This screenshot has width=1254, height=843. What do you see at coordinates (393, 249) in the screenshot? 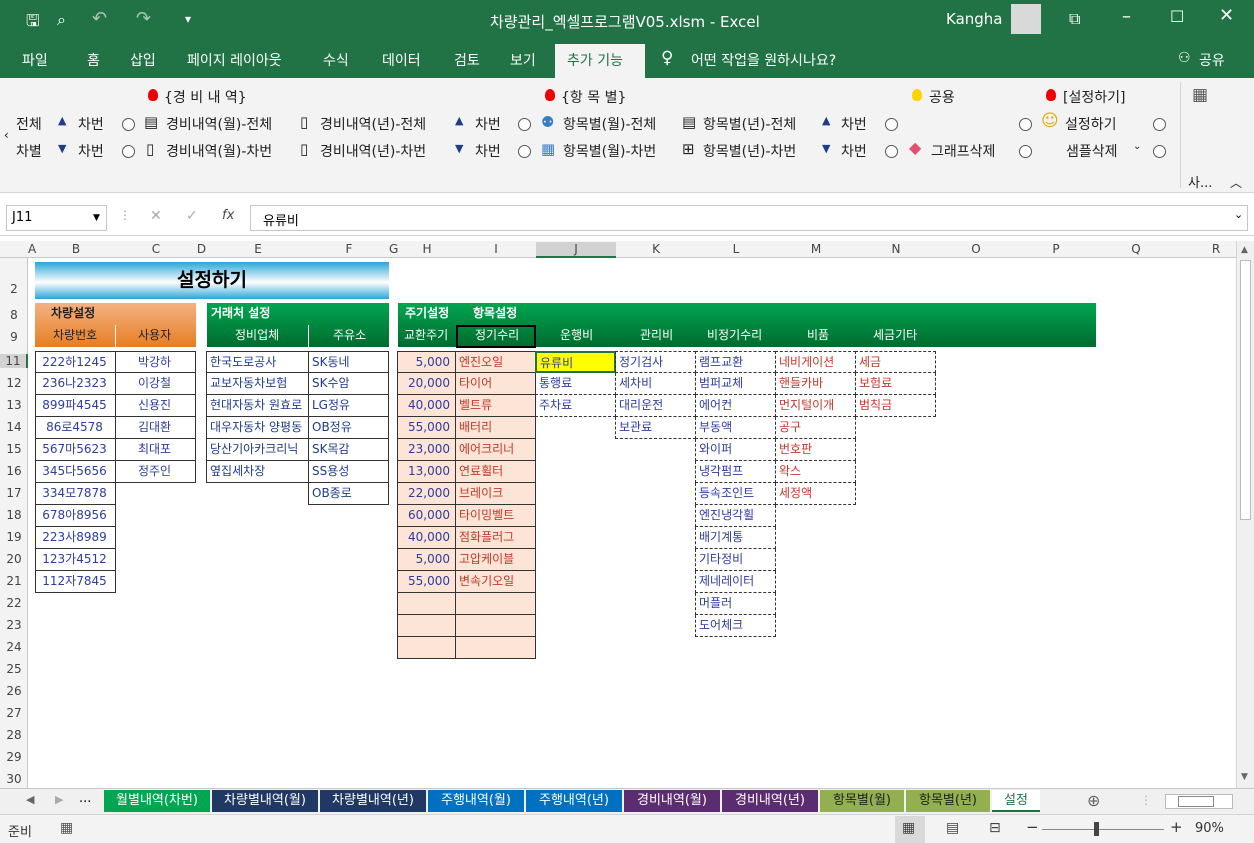
I see `col-header-g: G` at bounding box center [393, 249].